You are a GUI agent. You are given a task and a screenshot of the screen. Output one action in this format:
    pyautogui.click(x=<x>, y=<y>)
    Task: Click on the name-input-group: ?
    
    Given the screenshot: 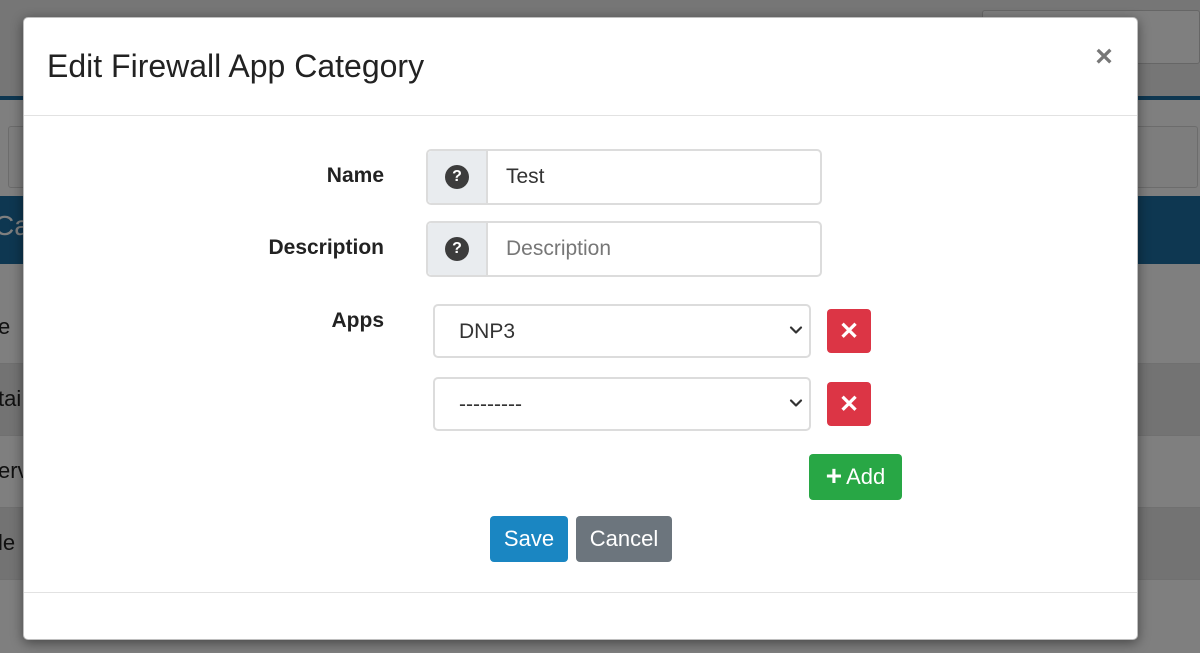 What is the action you would take?
    pyautogui.click(x=624, y=177)
    